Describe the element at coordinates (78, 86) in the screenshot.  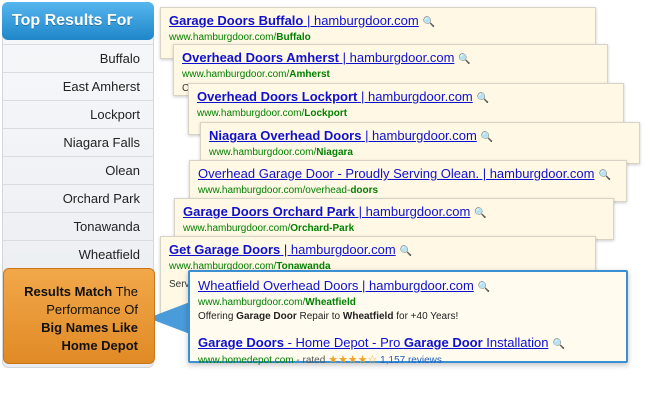
I see `sidebar-city-east-amherst: East Amherst` at that location.